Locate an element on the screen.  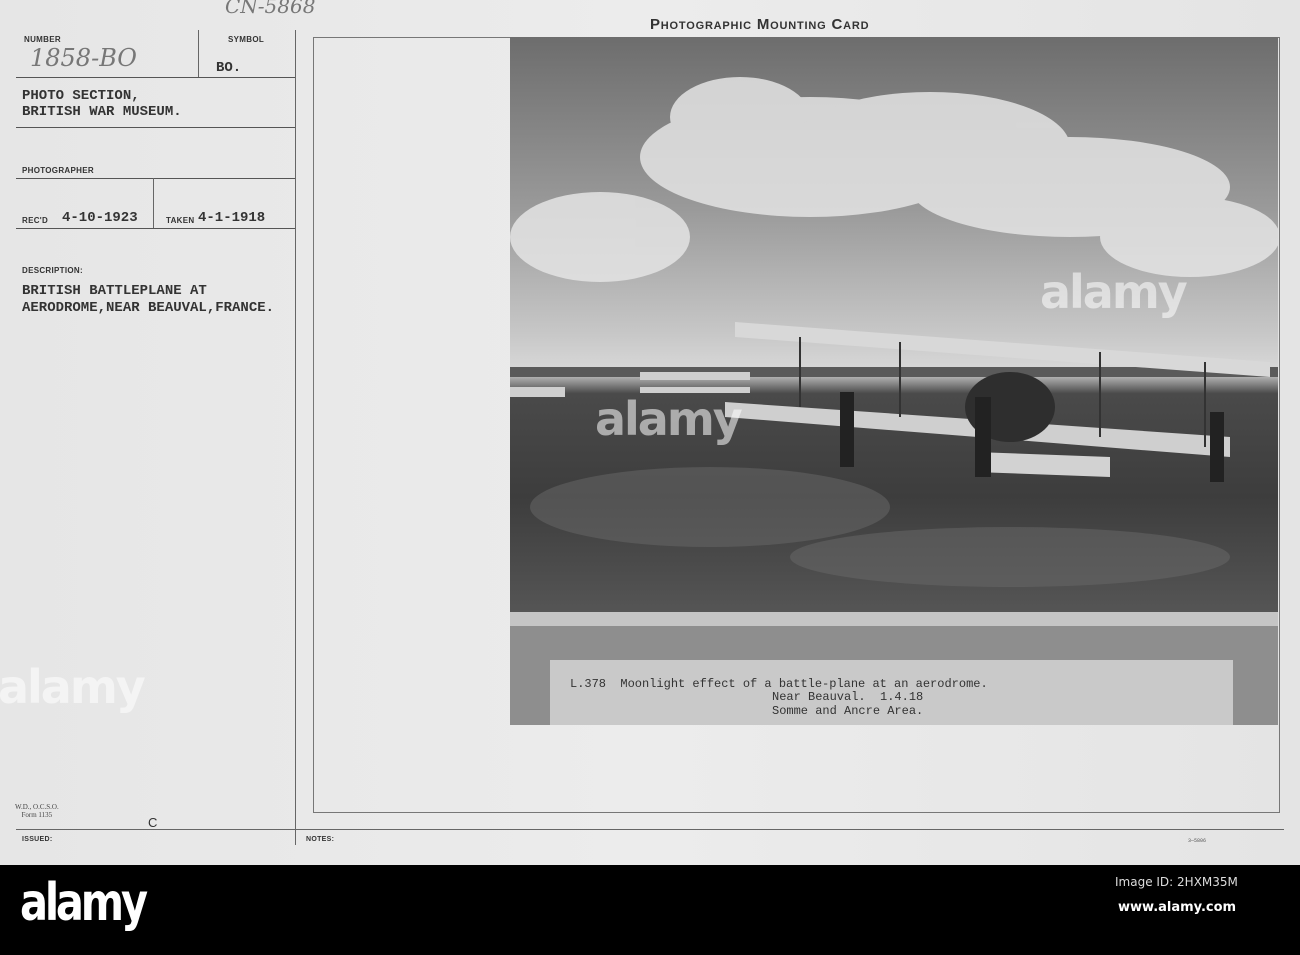
section-line-2: BRITISH WAR MUSEUM. is located at coordinates (102, 112).